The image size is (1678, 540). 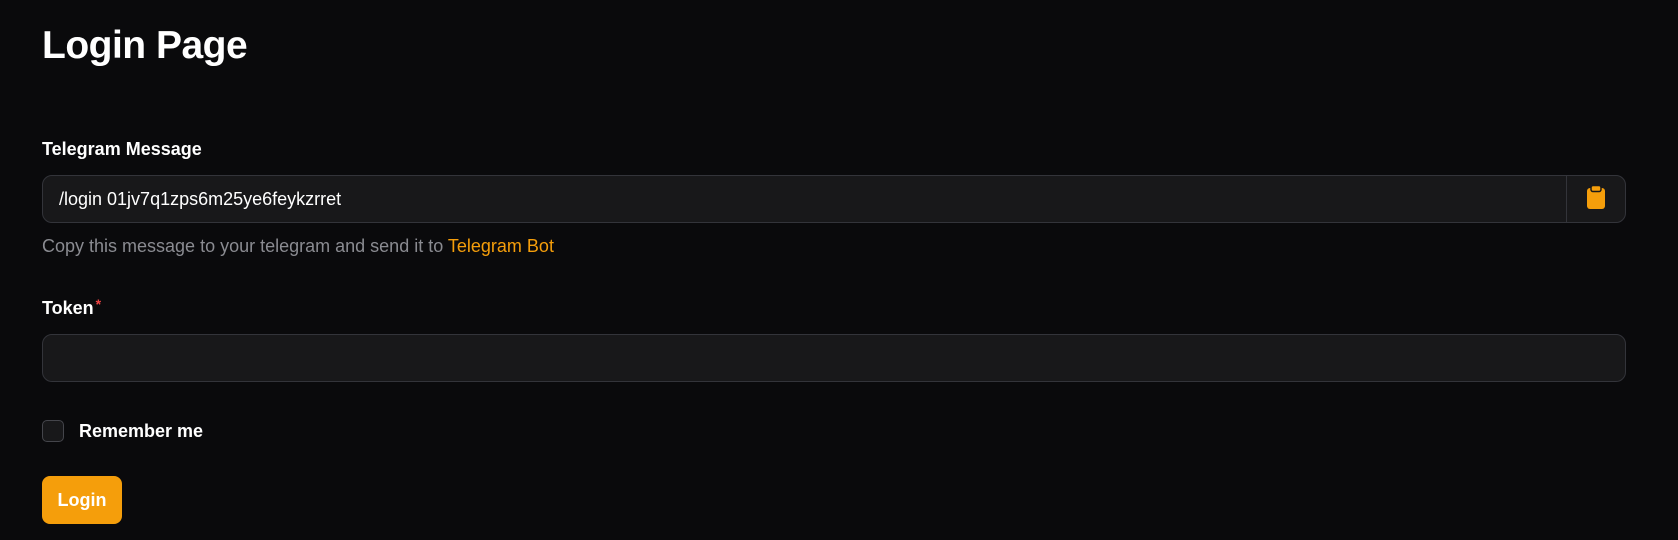 I want to click on token-input, so click(x=834, y=358).